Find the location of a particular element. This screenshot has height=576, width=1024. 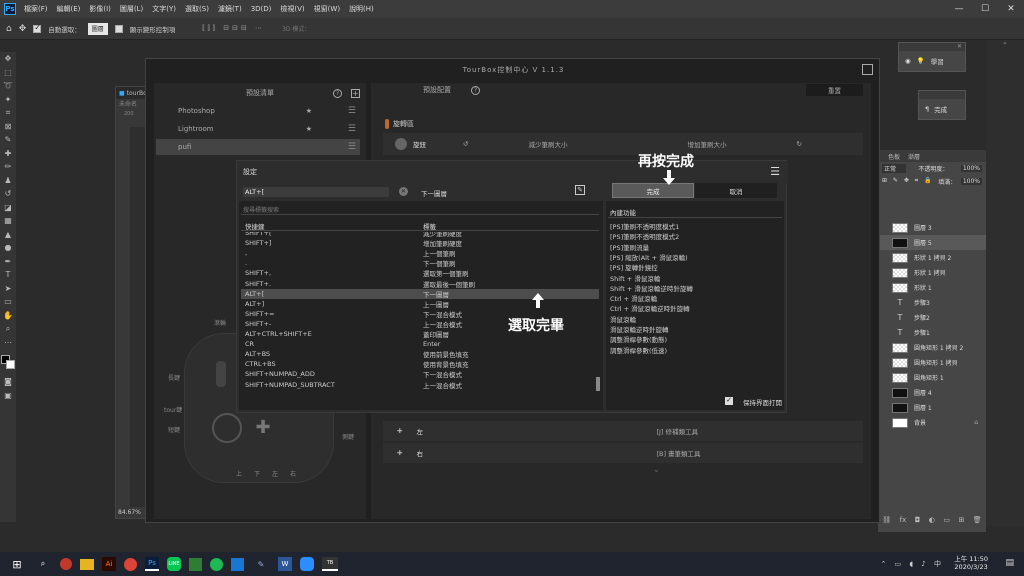

shortcut-row: SHIFT+[減少筆刷硬度 is located at coordinates (420, 235).